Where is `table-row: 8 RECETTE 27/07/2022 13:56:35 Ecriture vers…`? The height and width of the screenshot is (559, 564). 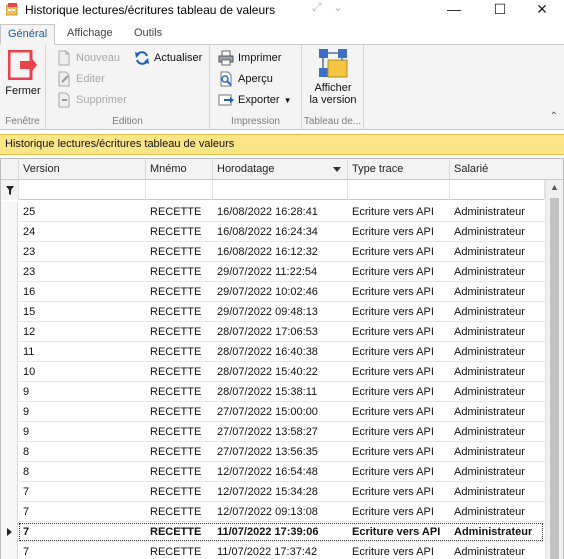
table-row: 8 RECETTE 27/07/2022 13:56:35 Ecriture vers… is located at coordinates (273, 452).